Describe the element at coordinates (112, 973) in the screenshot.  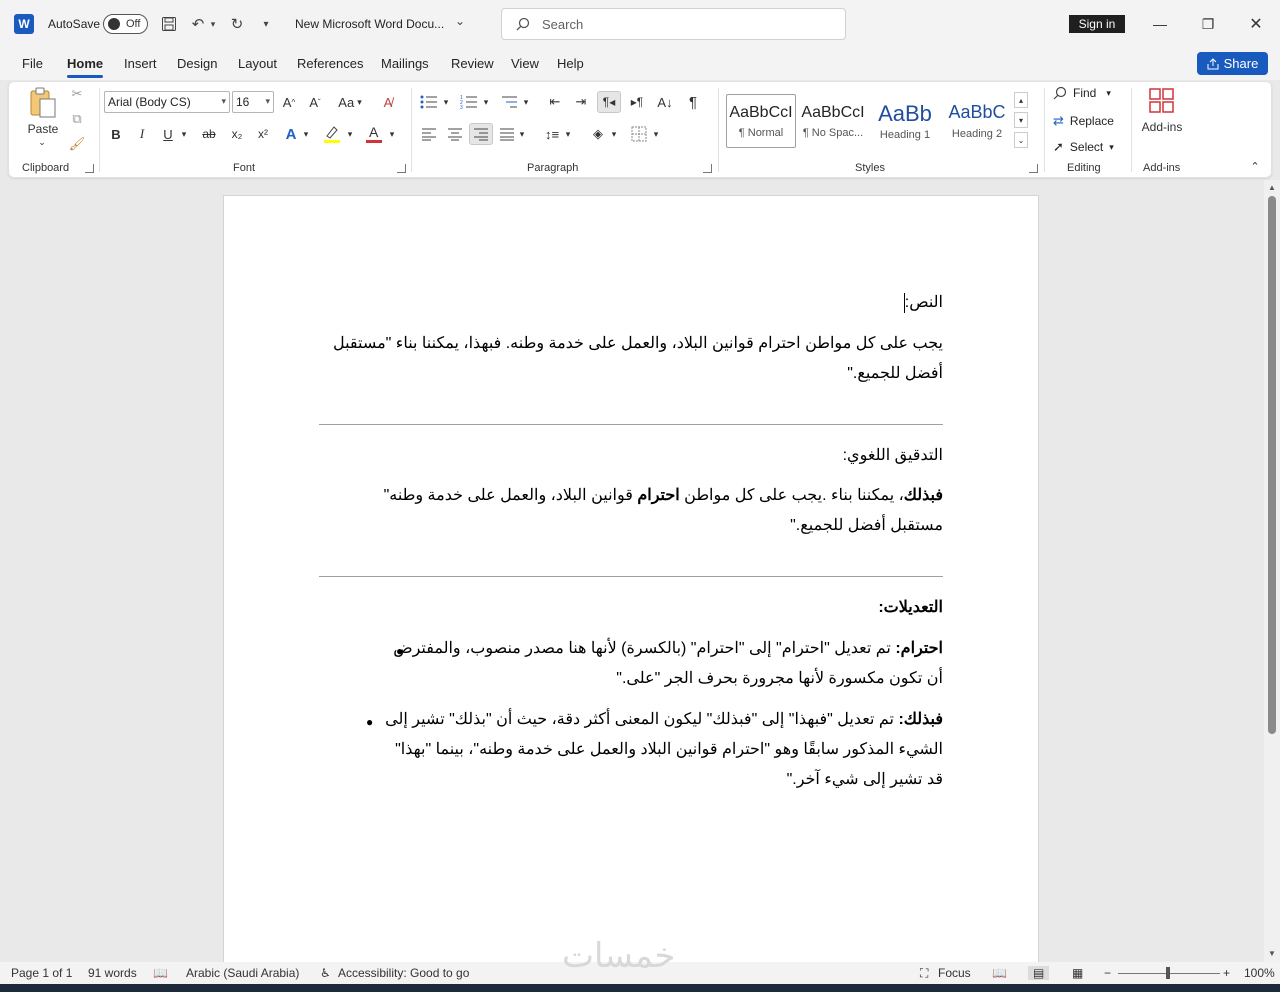
I see `word-count: 91 words` at that location.